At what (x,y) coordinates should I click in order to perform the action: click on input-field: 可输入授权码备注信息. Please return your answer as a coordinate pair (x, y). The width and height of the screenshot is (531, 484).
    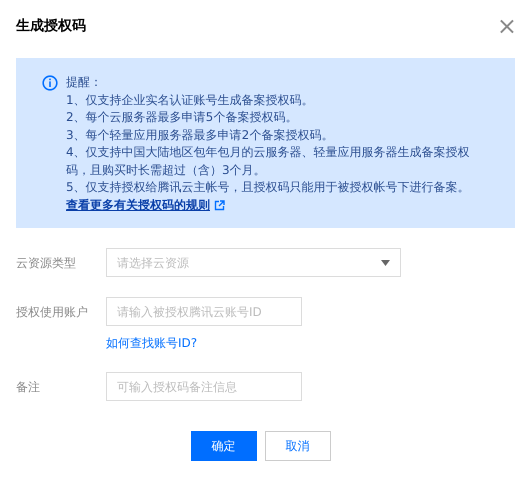
    Looking at the image, I should click on (204, 386).